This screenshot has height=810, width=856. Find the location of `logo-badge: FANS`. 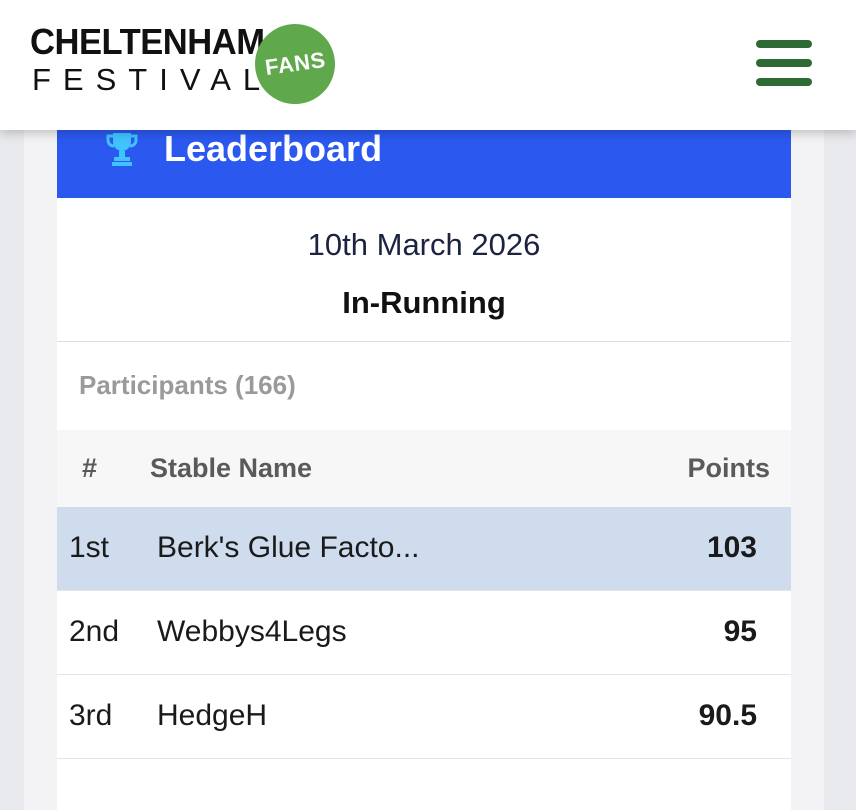

logo-badge: FANS is located at coordinates (295, 64).